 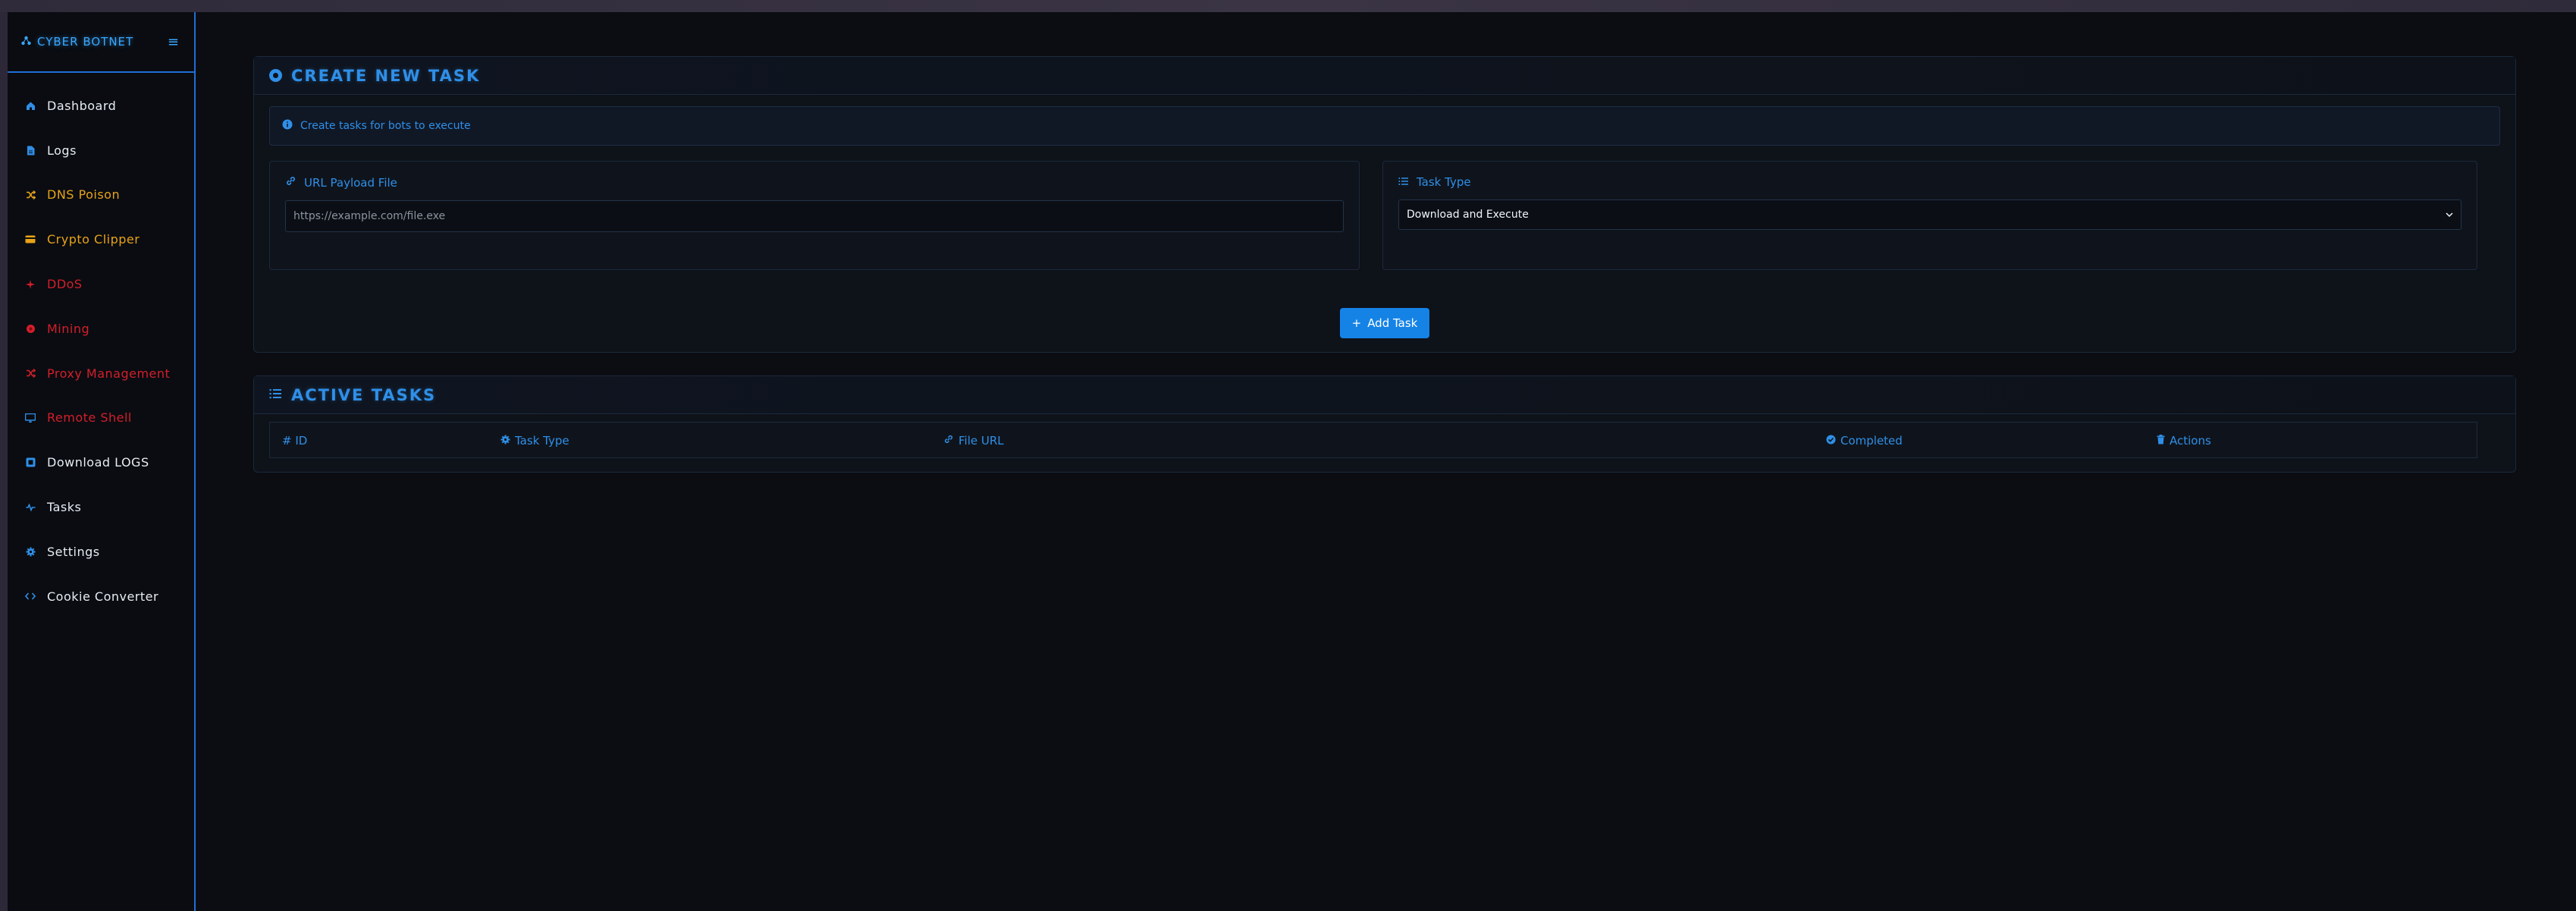 I want to click on sidebar-item-label: Tasks, so click(x=64, y=507).